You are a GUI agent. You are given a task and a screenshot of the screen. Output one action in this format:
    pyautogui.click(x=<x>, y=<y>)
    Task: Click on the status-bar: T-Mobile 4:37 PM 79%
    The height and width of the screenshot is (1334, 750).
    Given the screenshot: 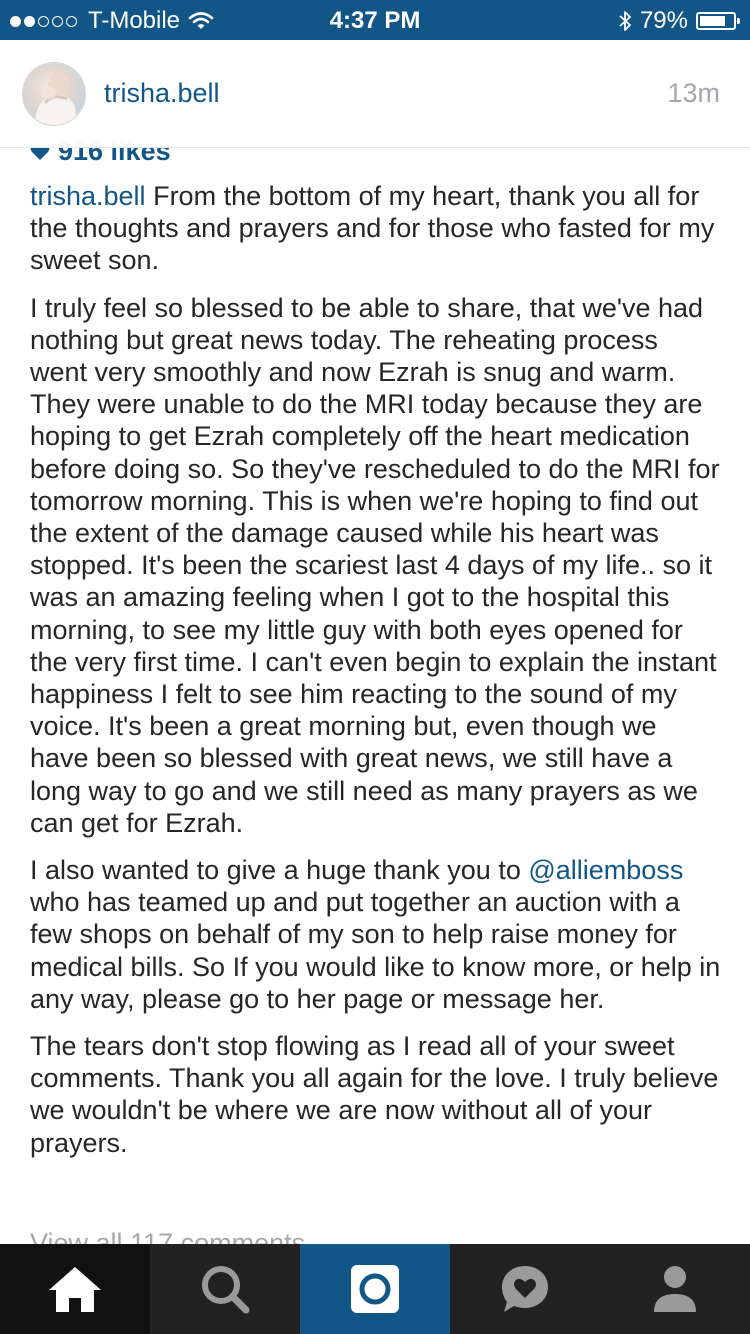 What is the action you would take?
    pyautogui.click(x=375, y=20)
    